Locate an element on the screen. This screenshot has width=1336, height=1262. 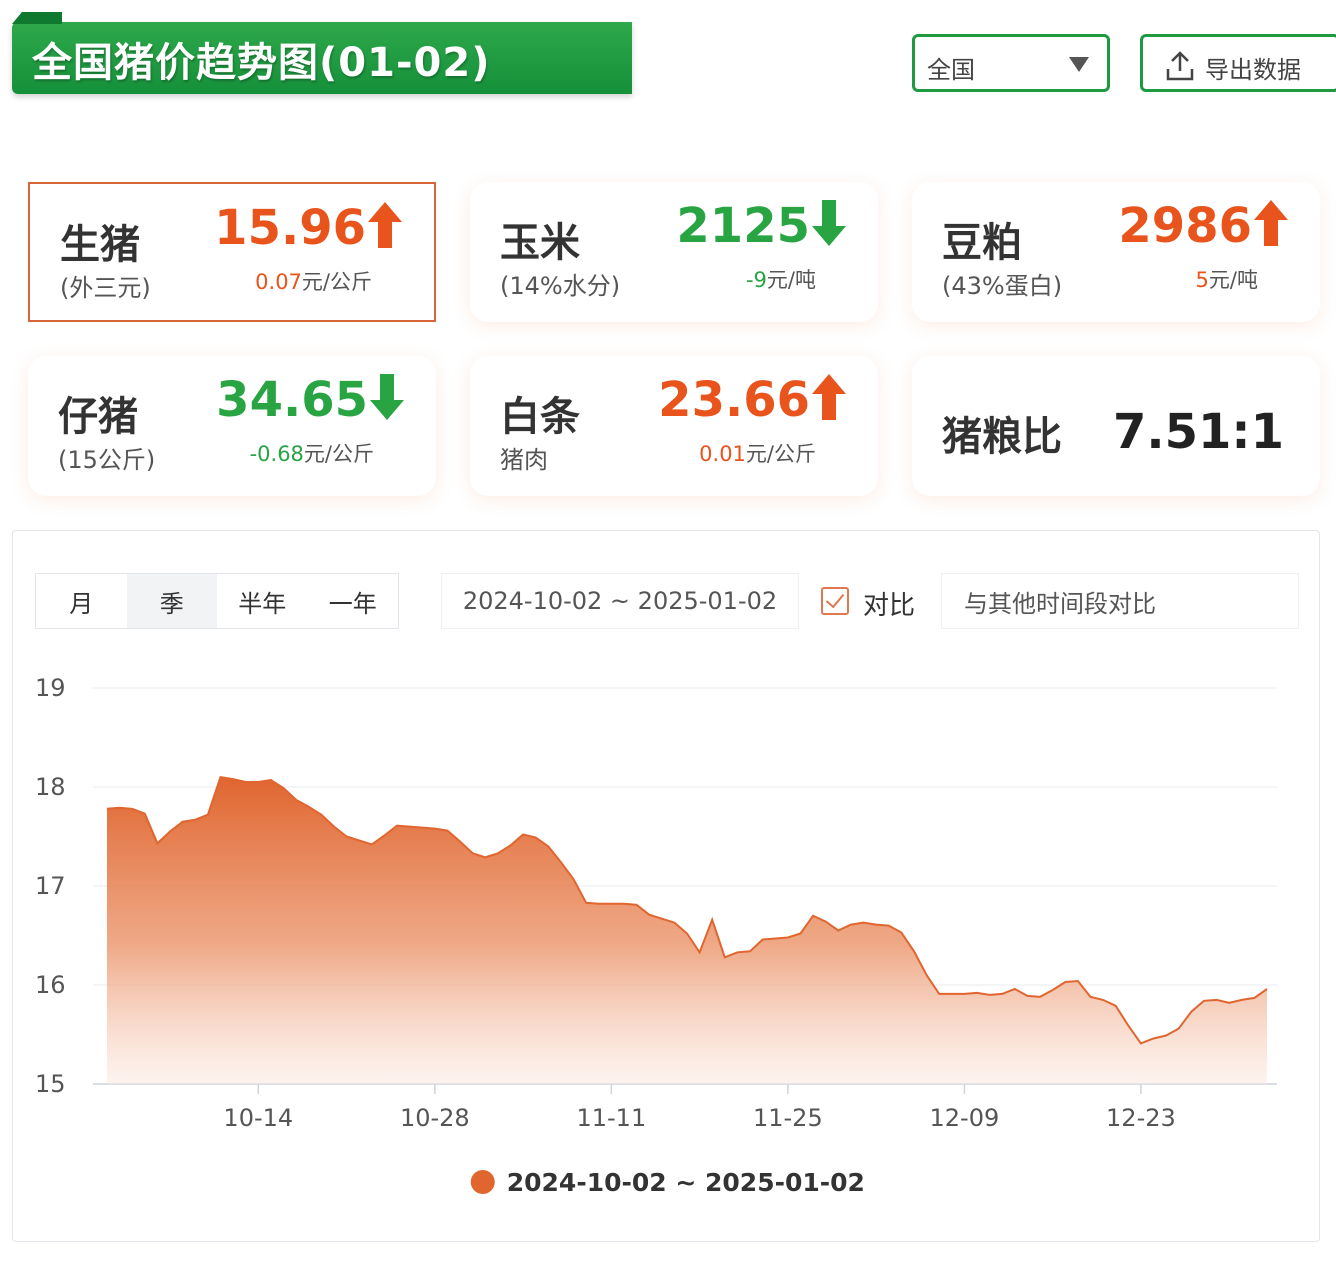
card-name: 豆粕 is located at coordinates (982, 243).